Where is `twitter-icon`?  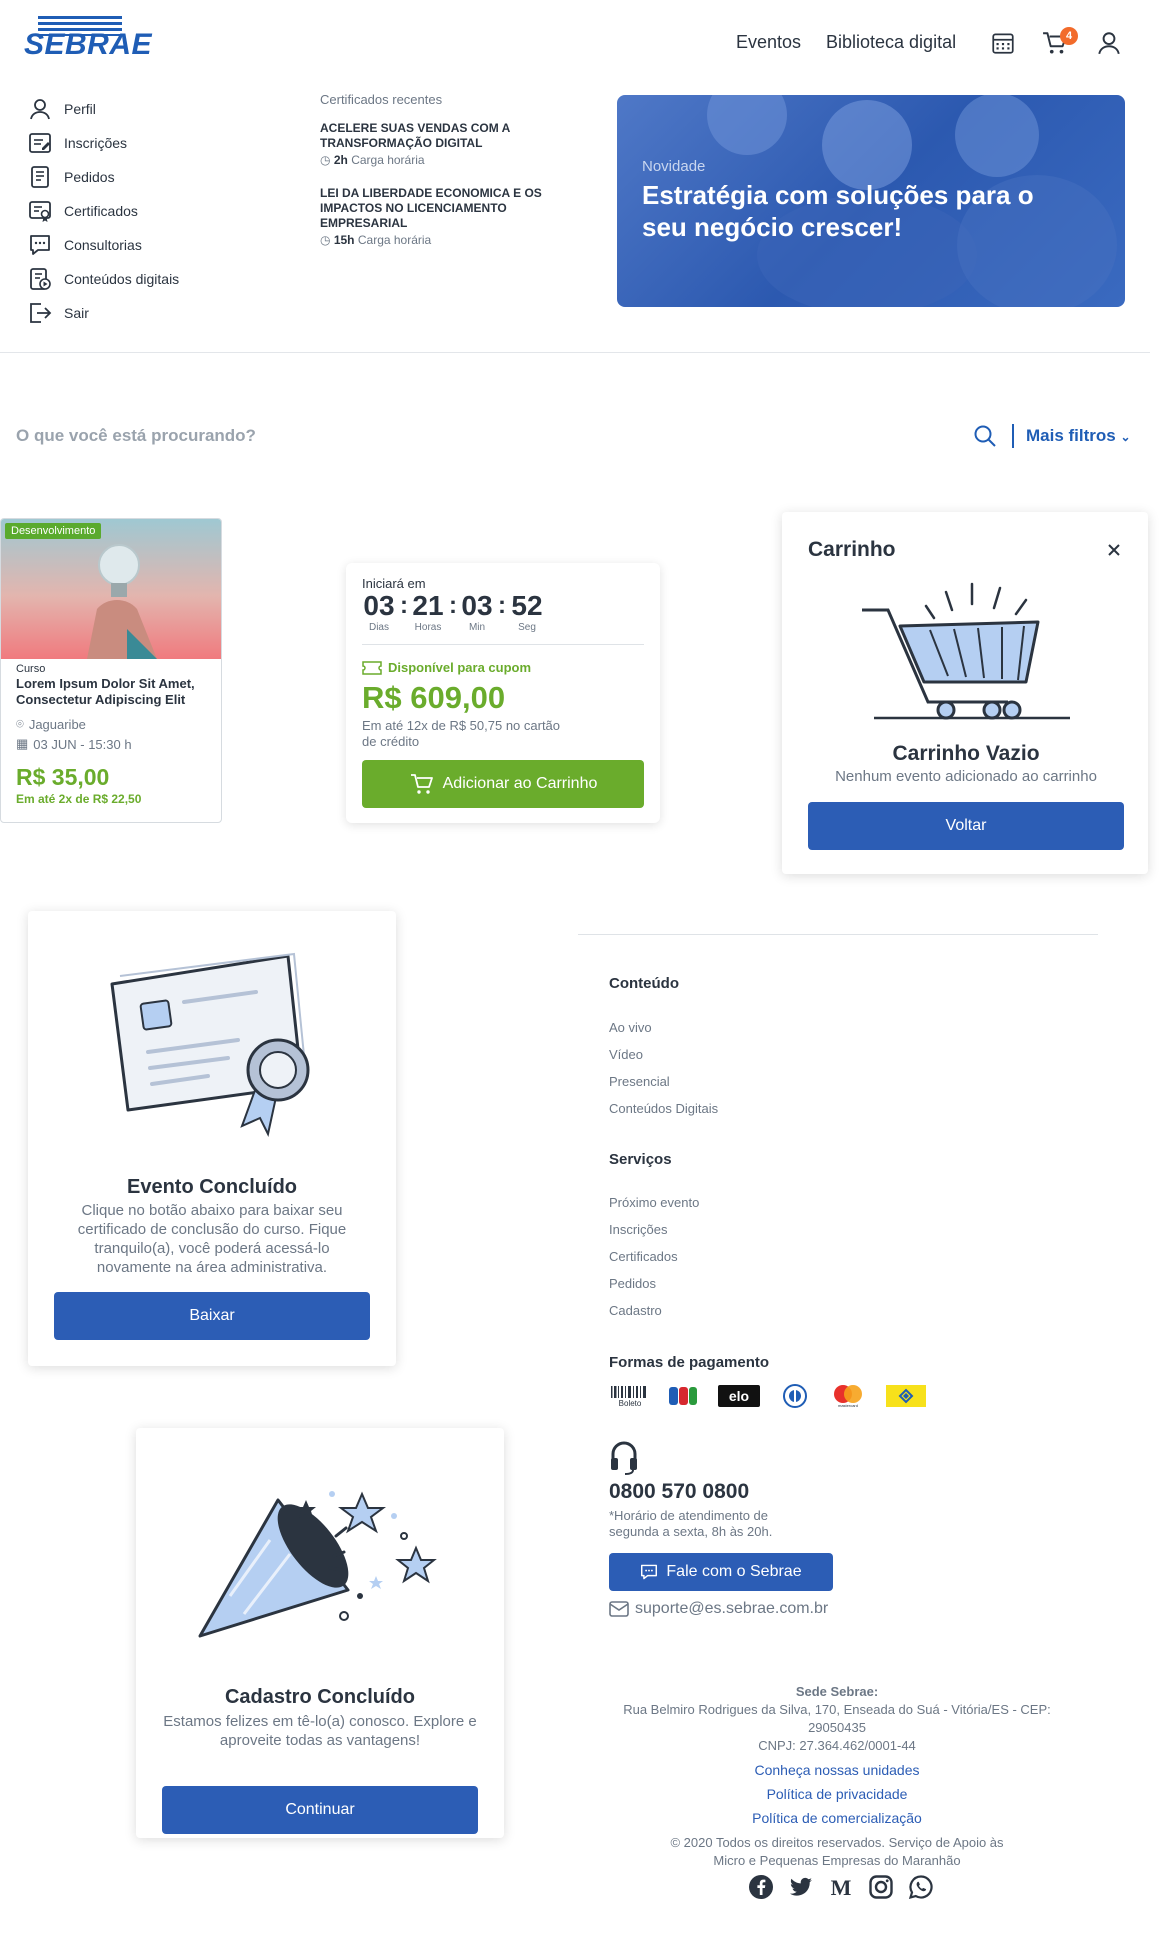 twitter-icon is located at coordinates (801, 1887).